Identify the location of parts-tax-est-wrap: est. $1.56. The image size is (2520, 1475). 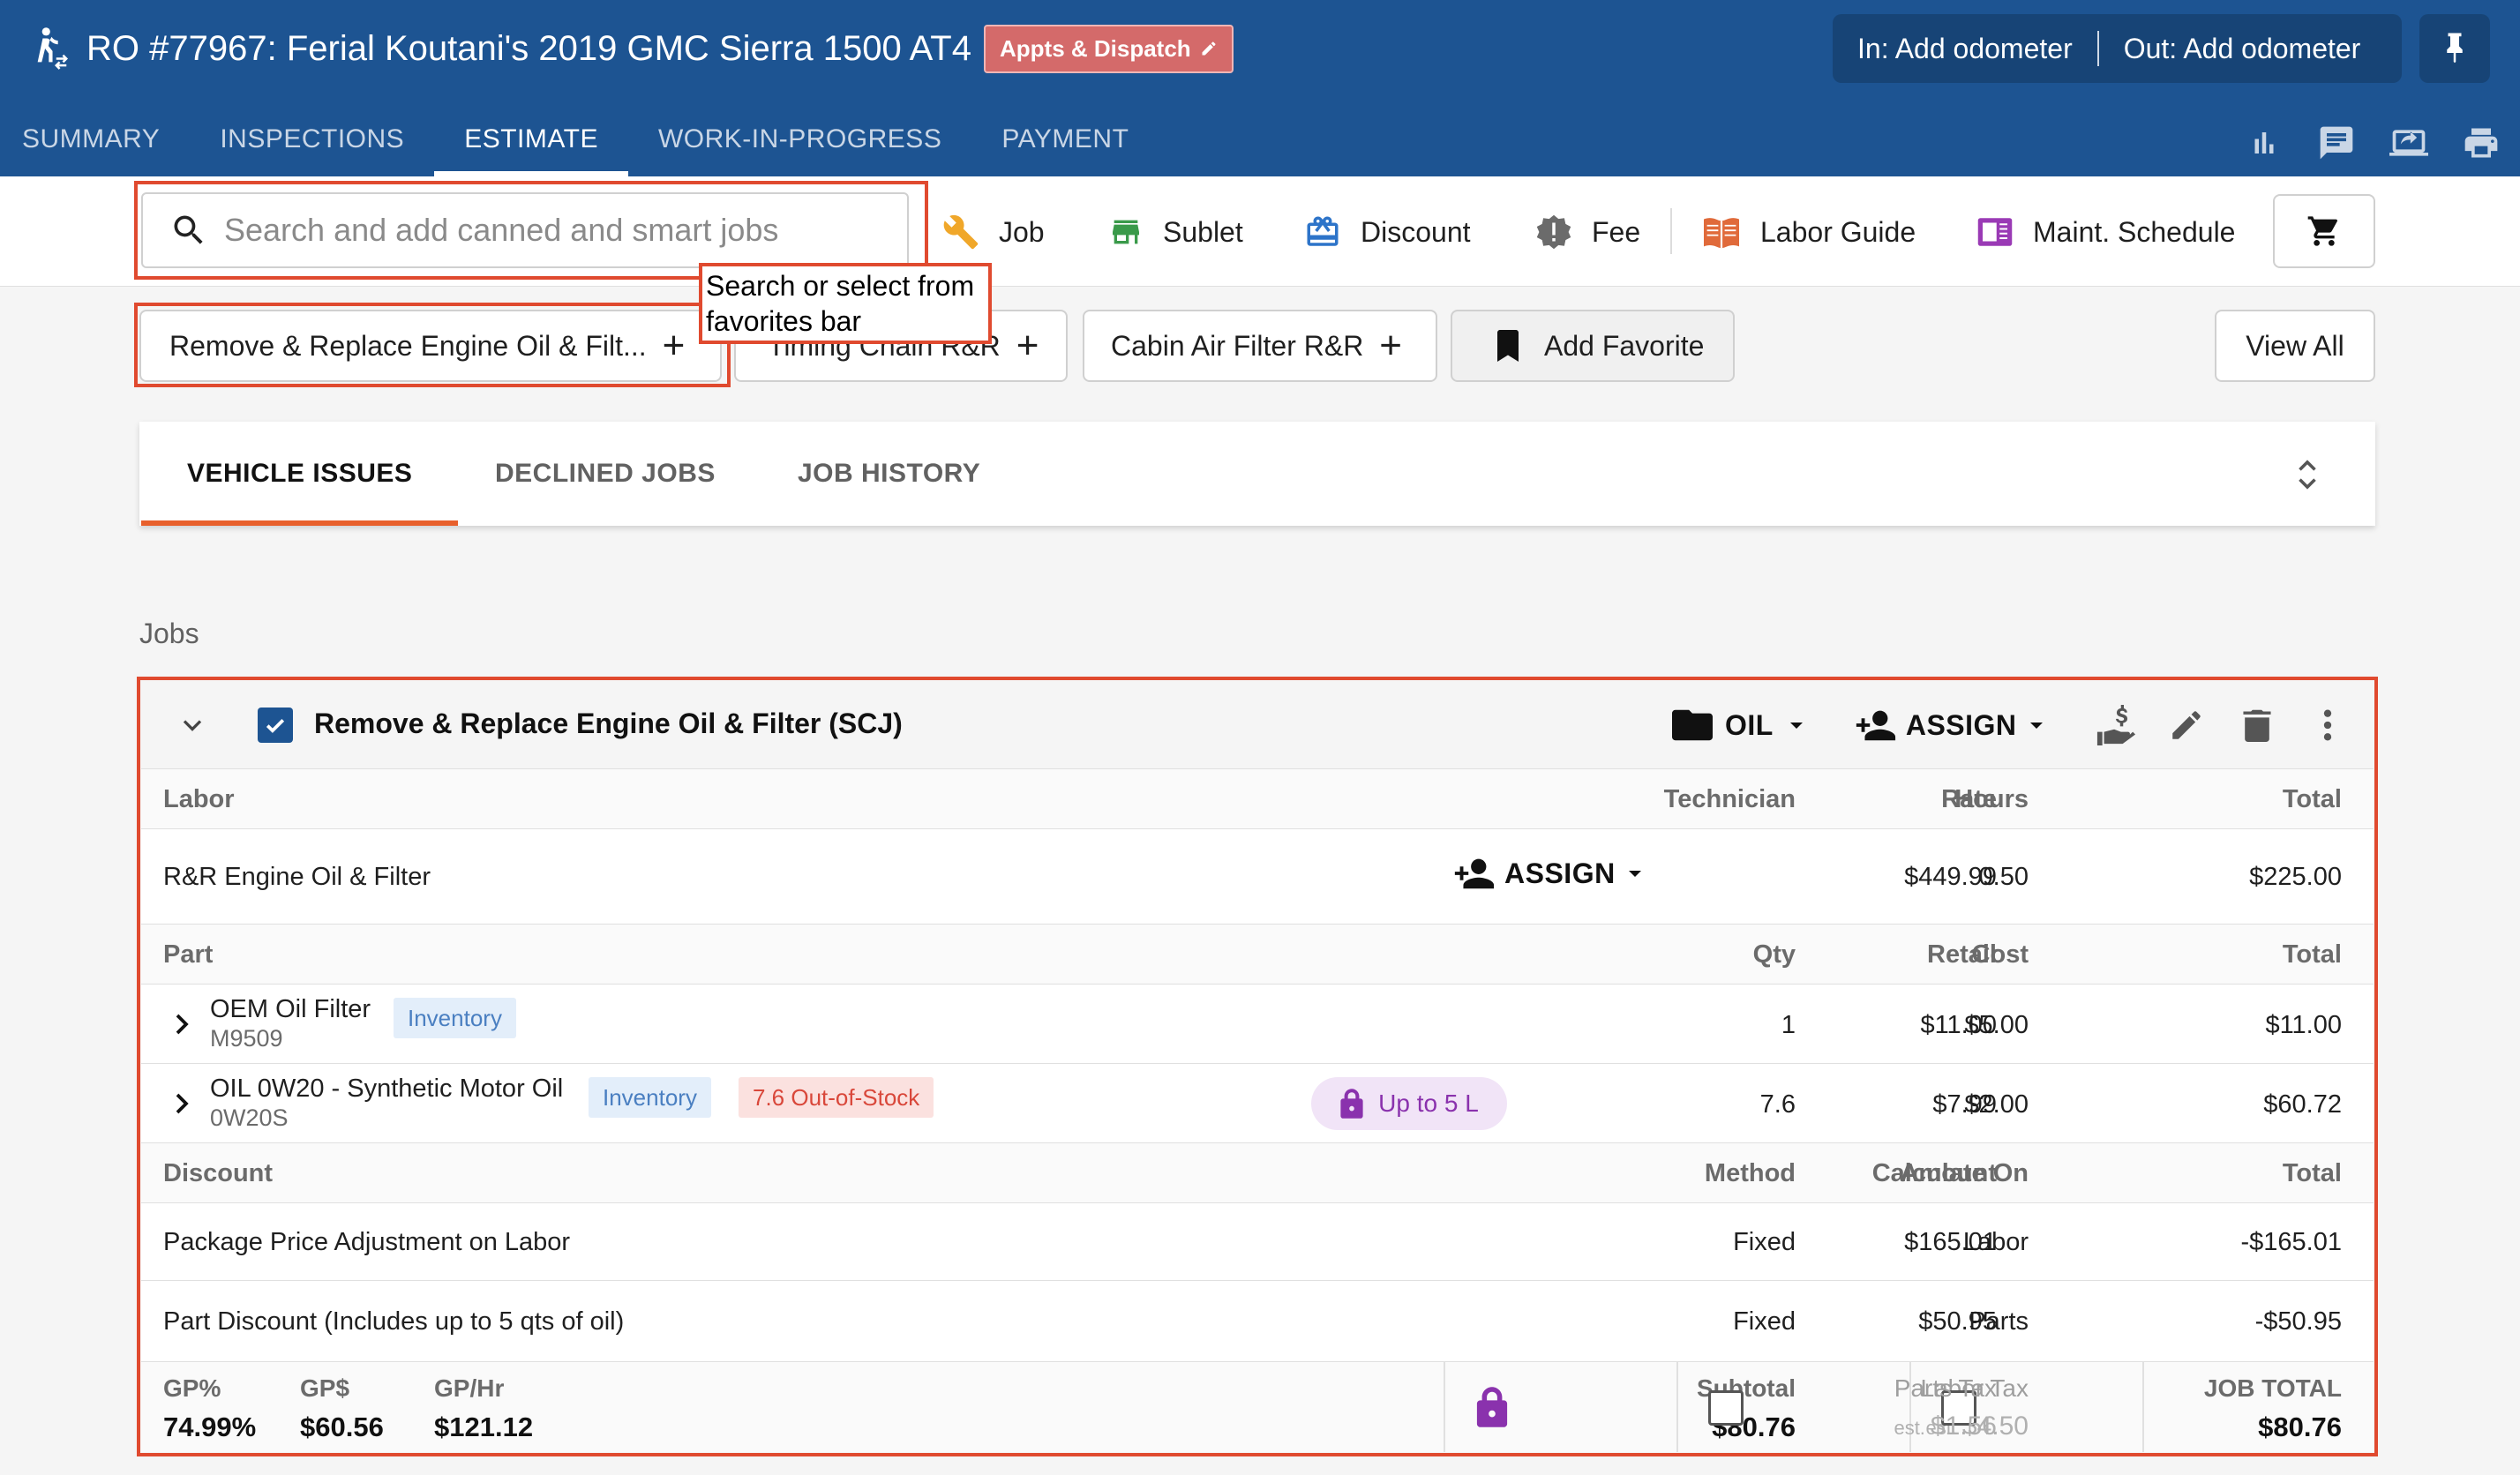
(1945, 1426).